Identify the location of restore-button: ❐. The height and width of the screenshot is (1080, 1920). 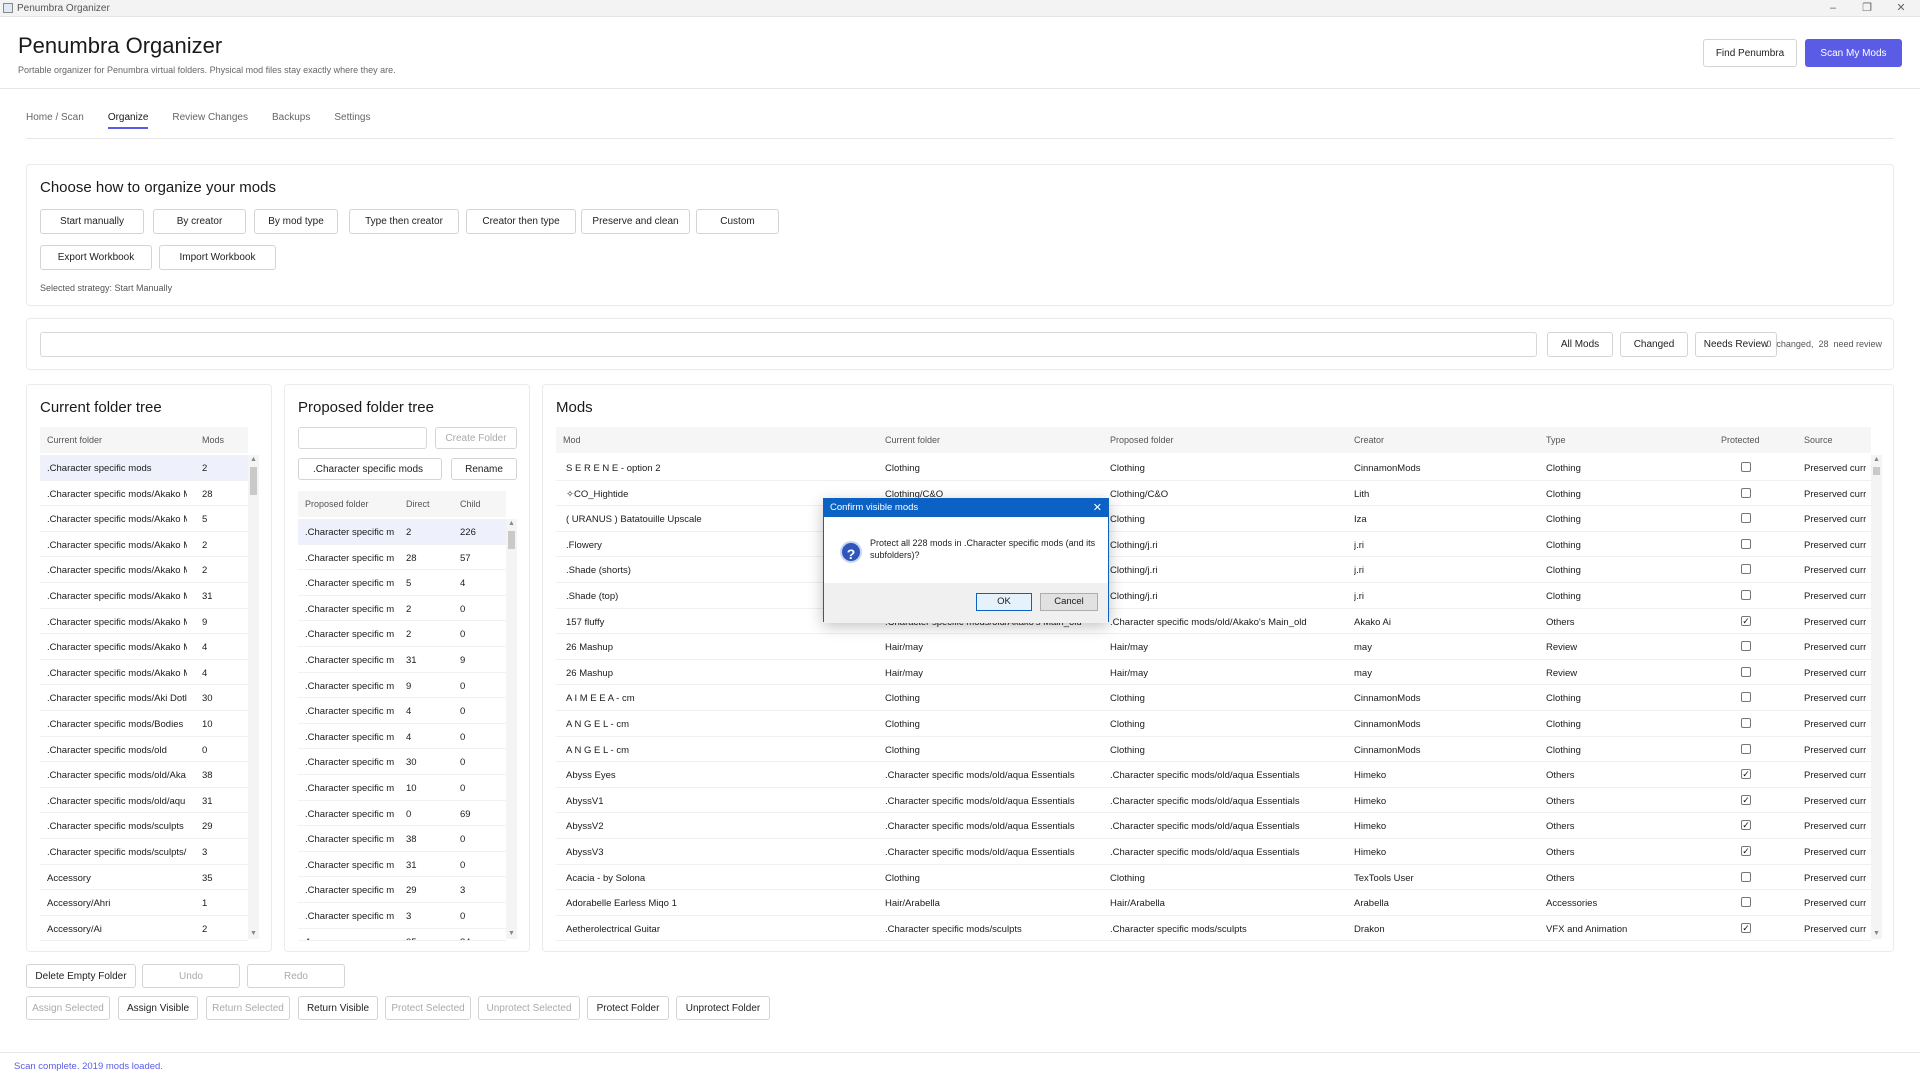
(1867, 8).